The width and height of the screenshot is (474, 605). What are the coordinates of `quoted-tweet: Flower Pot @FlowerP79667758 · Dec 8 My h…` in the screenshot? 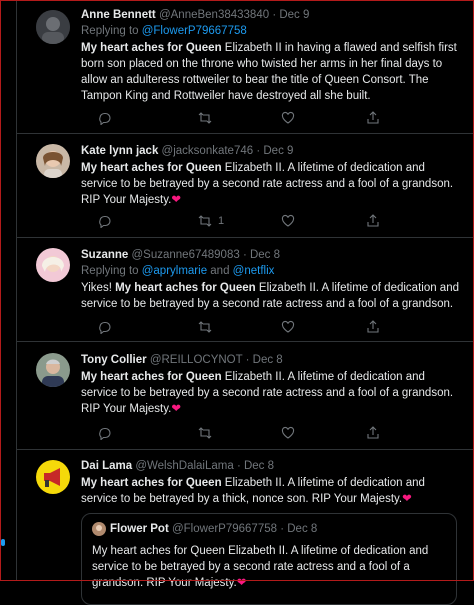 It's located at (269, 559).